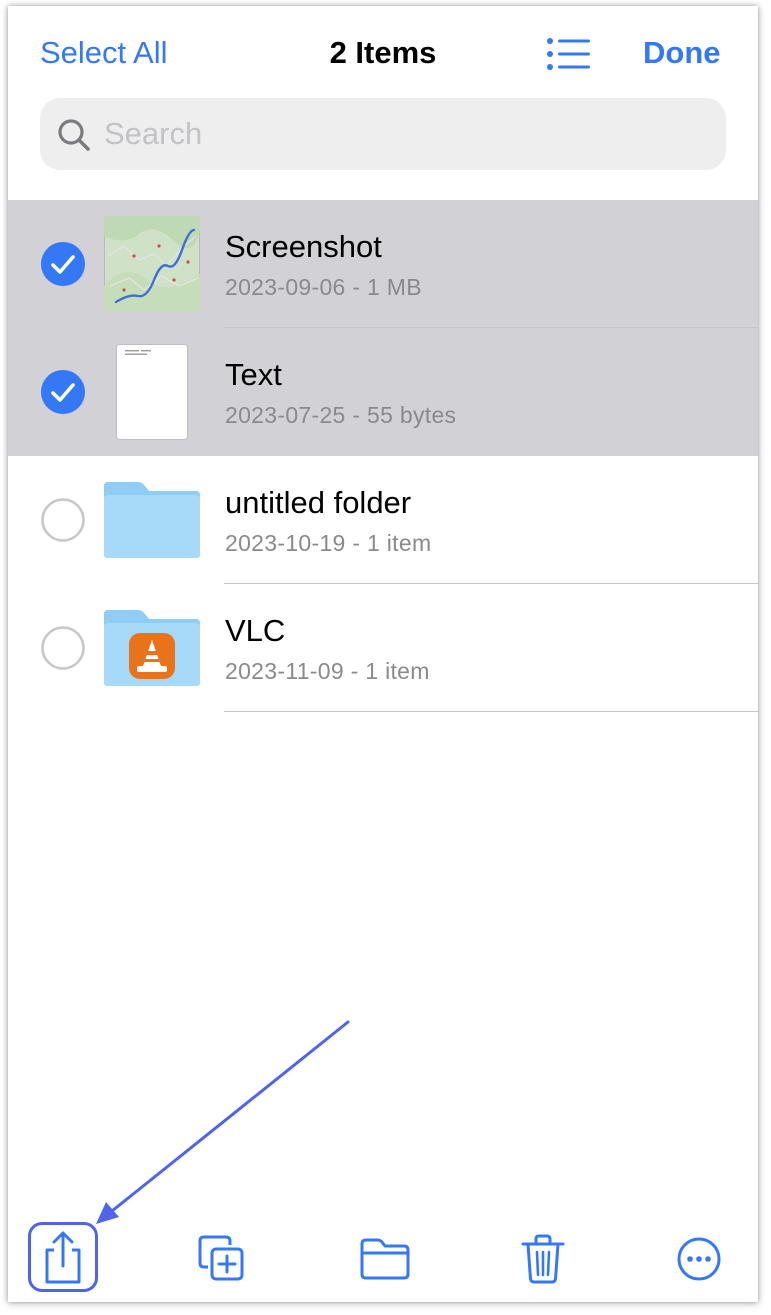 The image size is (771, 1315). Describe the element at coordinates (383, 392) in the screenshot. I see `file-row-text: Text 2023-07-25 - 55 bytes` at that location.